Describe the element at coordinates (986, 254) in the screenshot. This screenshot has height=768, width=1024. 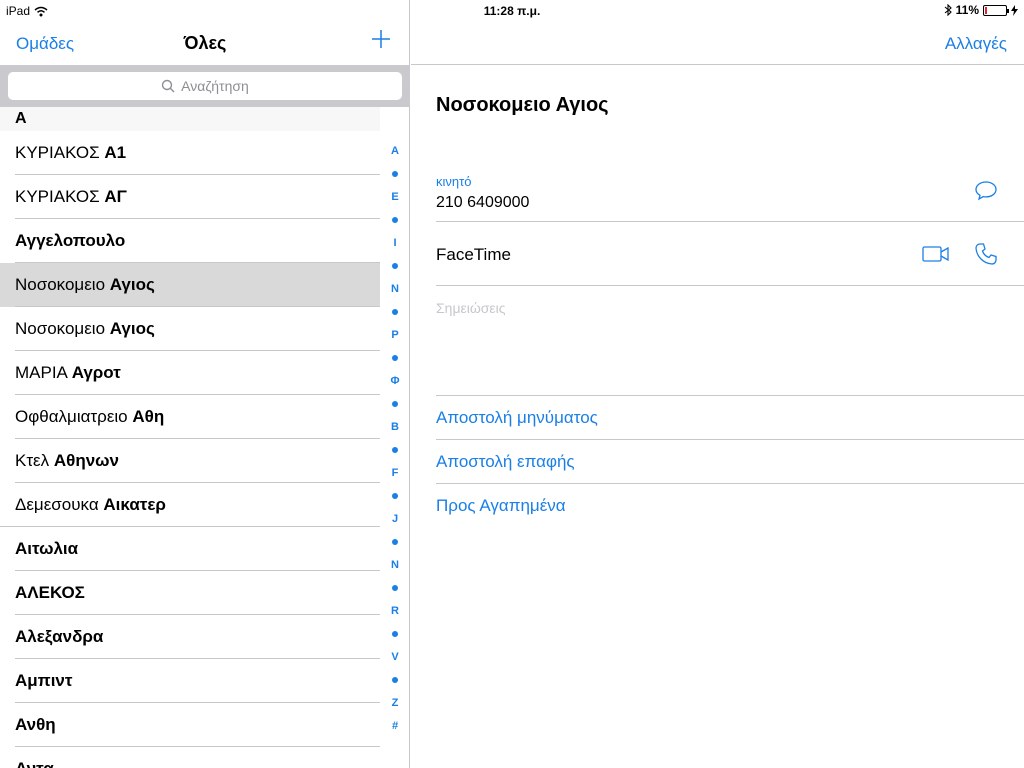
I see `phone-call-icon` at that location.